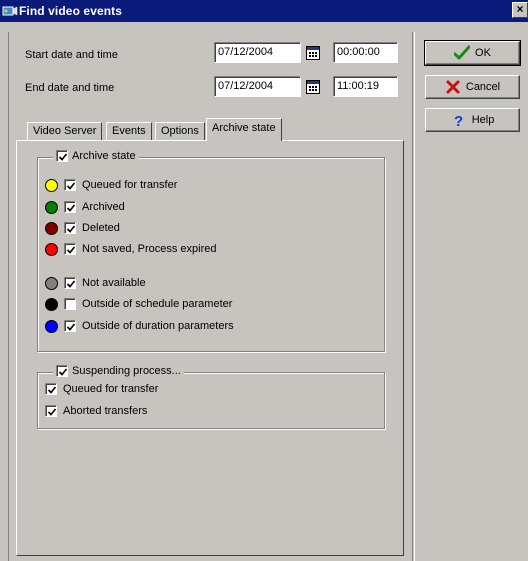 Image resolution: width=528 pixels, height=561 pixels. I want to click on archive-state-item-label: Not saved, Process expired, so click(149, 249).